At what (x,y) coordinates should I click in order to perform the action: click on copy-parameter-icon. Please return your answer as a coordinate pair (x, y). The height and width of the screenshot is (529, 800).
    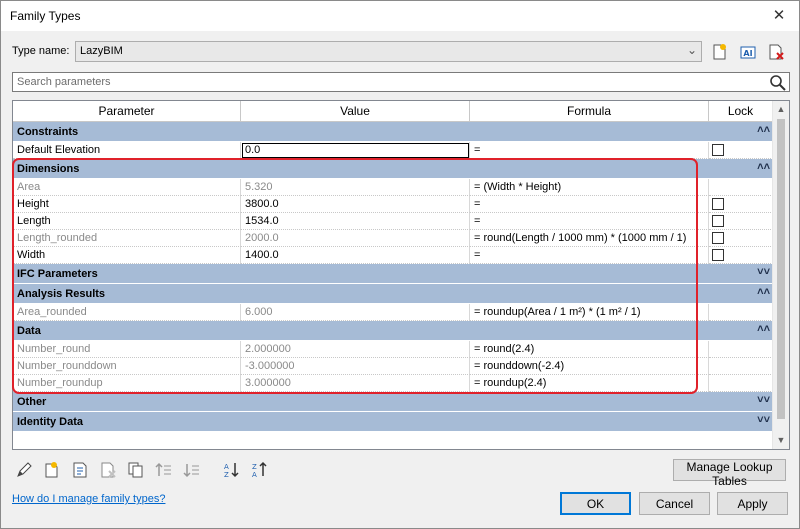
    Looking at the image, I should click on (136, 470).